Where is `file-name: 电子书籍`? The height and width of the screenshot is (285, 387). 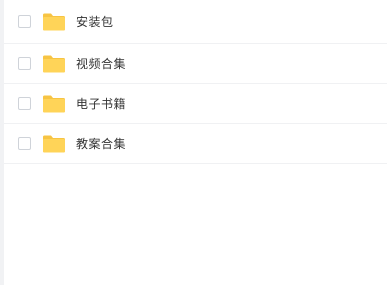 file-name: 电子书籍 is located at coordinates (101, 104).